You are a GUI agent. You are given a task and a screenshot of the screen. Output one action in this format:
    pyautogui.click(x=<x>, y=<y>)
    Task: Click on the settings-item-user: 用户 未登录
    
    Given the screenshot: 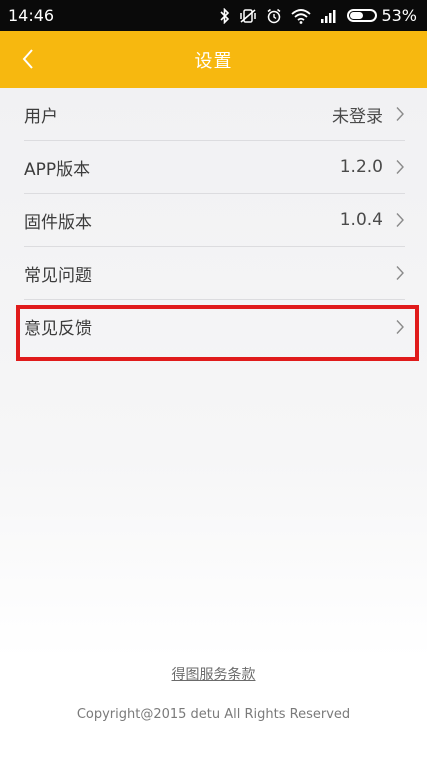 What is the action you would take?
    pyautogui.click(x=214, y=114)
    